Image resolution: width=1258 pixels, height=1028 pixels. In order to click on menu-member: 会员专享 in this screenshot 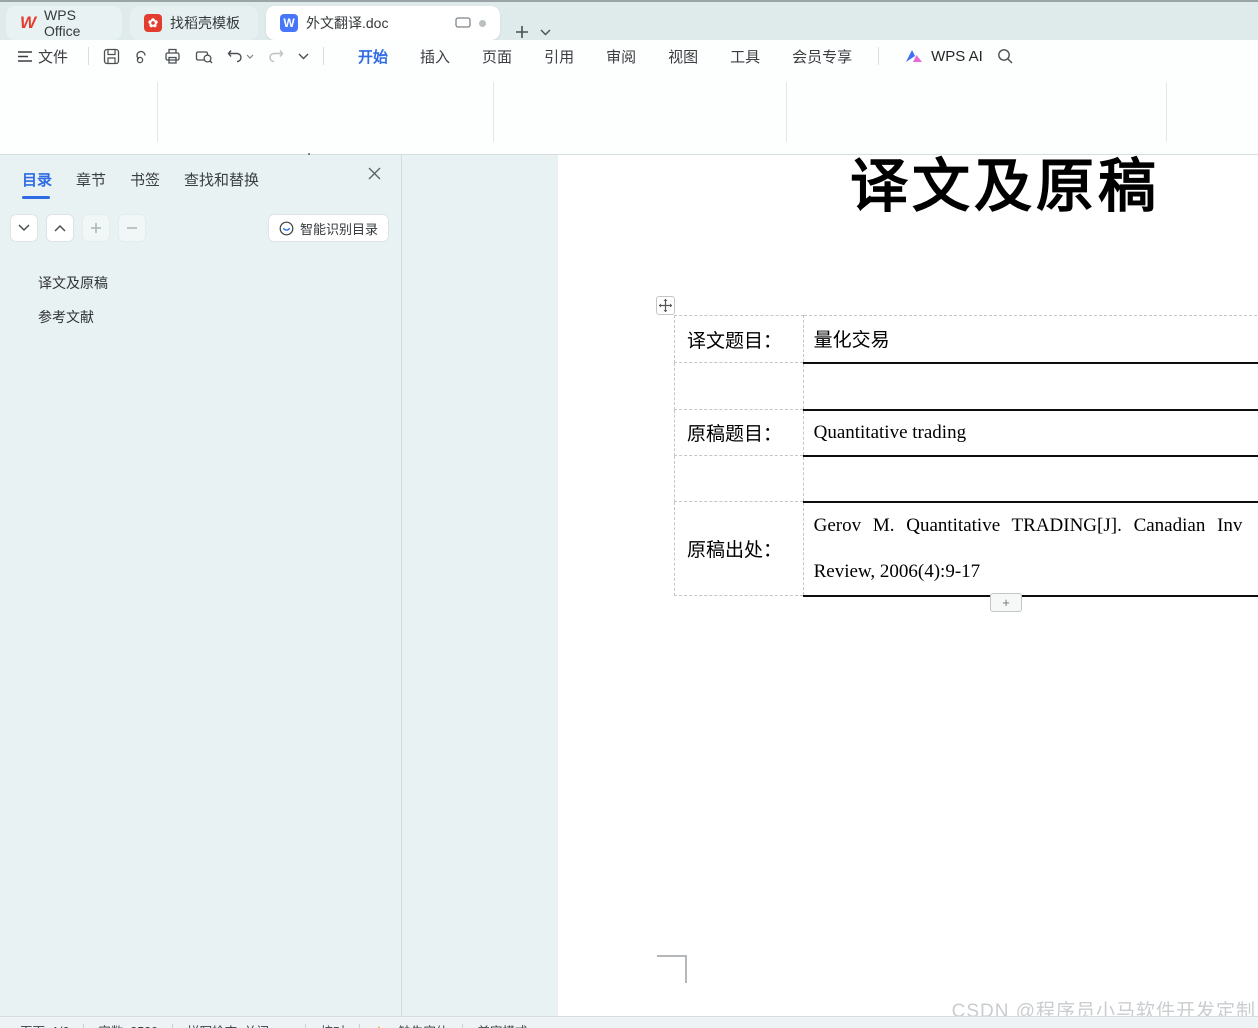, I will do `click(822, 56)`.